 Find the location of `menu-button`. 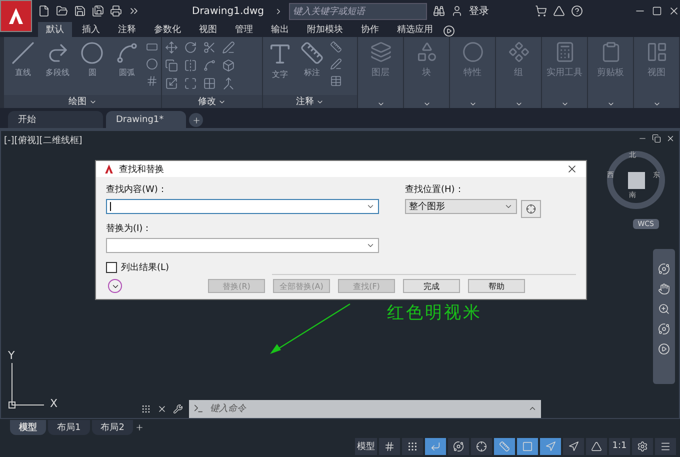

menu-button is located at coordinates (665, 446).